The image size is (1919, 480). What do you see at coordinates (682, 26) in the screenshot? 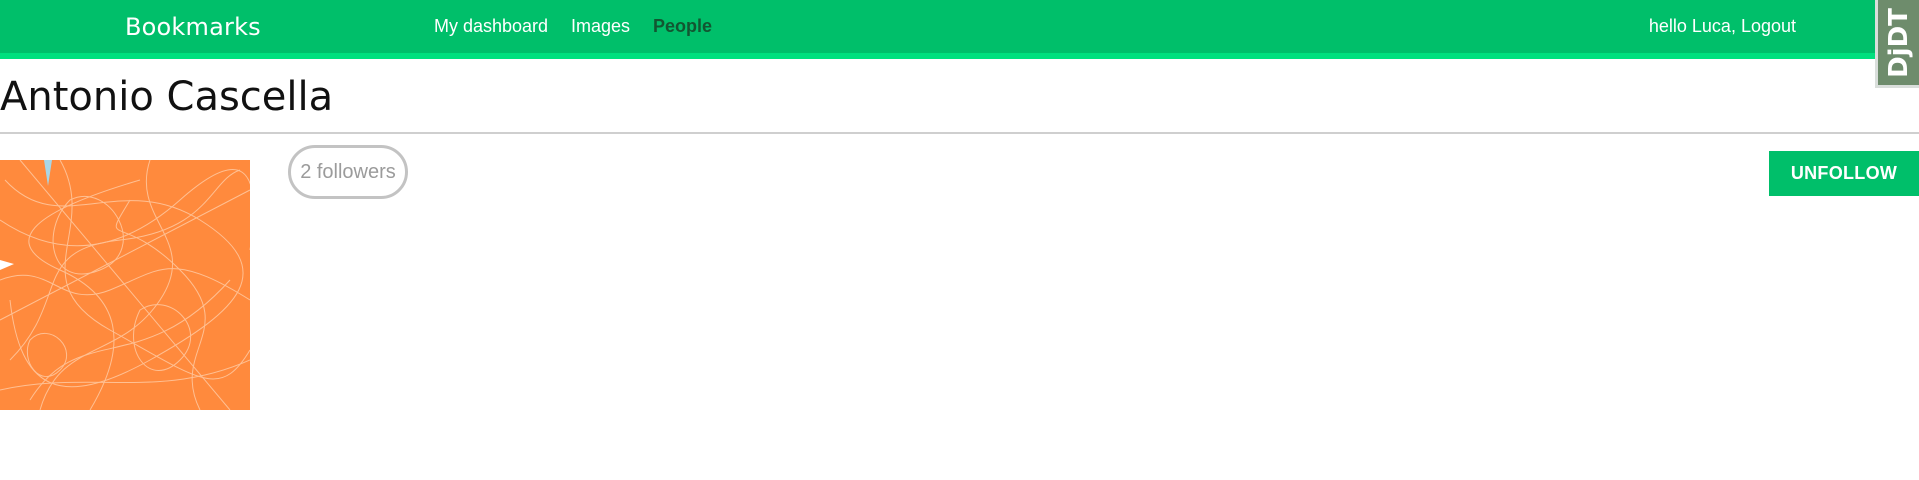
I see `nav-people: People` at bounding box center [682, 26].